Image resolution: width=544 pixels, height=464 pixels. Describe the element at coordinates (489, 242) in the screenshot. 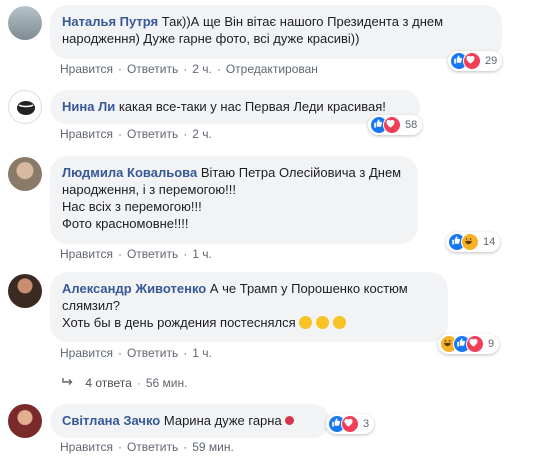

I see `reaction-count: 14` at that location.